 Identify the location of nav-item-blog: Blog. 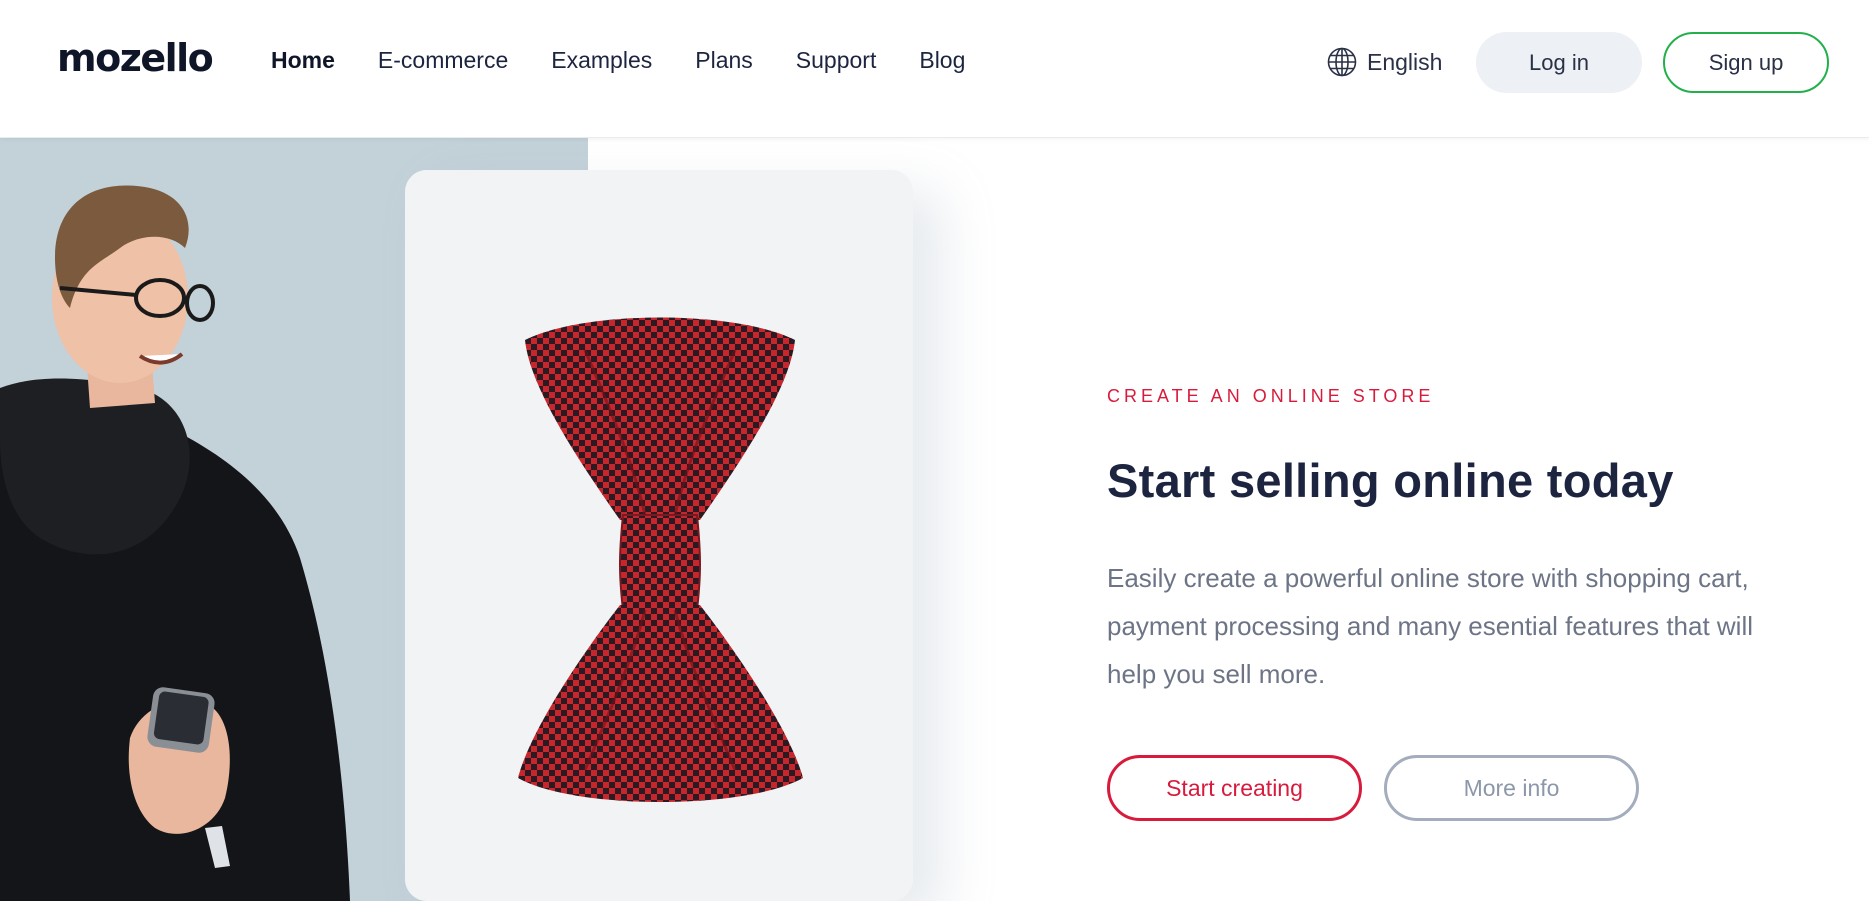
(942, 60).